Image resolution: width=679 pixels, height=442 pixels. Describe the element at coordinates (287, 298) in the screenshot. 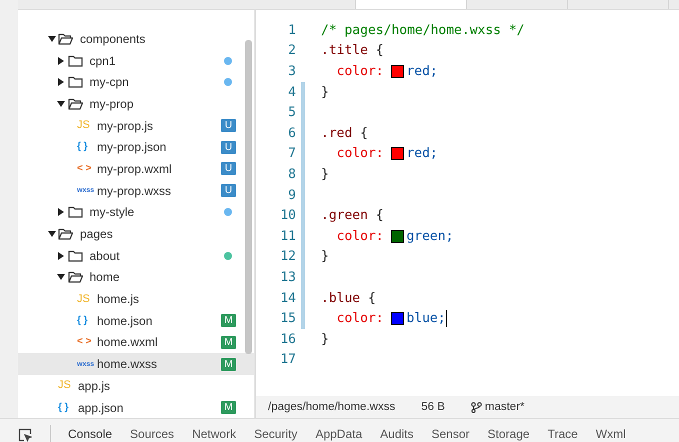

I see `line-number: 14` at that location.